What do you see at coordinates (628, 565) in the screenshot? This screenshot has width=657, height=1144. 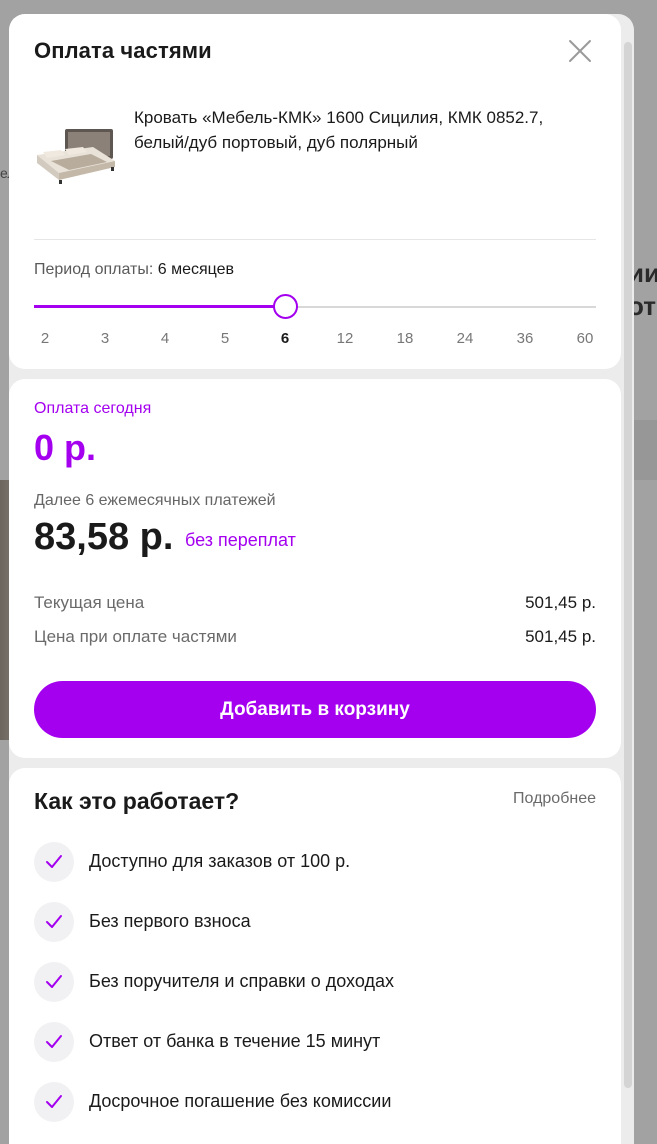 I see `modal-scrollbar` at bounding box center [628, 565].